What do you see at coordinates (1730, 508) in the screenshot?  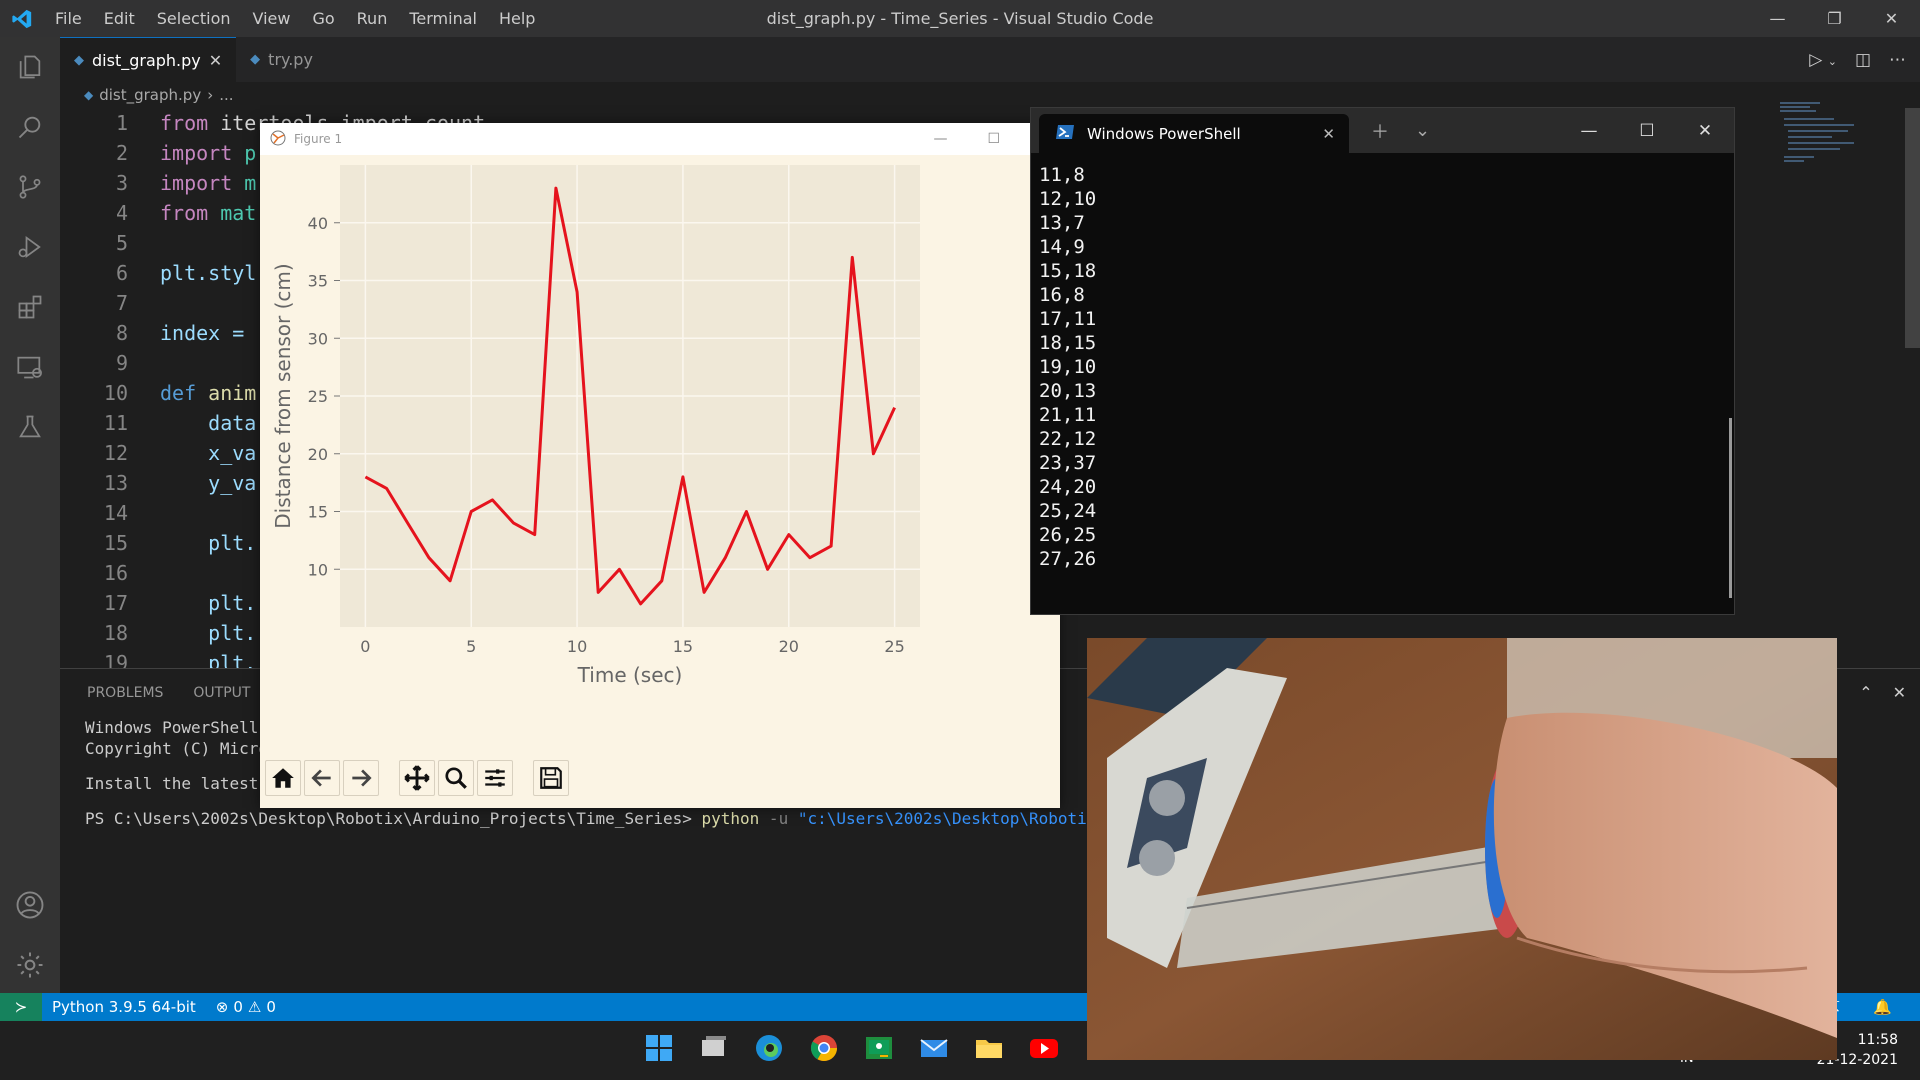 I see `powershell-scrollbar` at bounding box center [1730, 508].